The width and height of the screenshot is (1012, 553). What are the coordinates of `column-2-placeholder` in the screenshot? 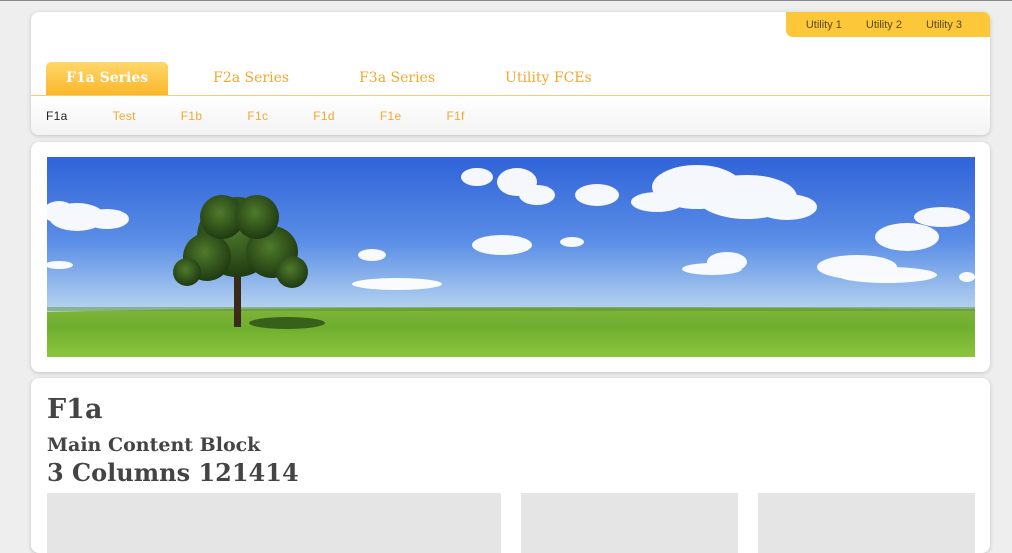 It's located at (629, 523).